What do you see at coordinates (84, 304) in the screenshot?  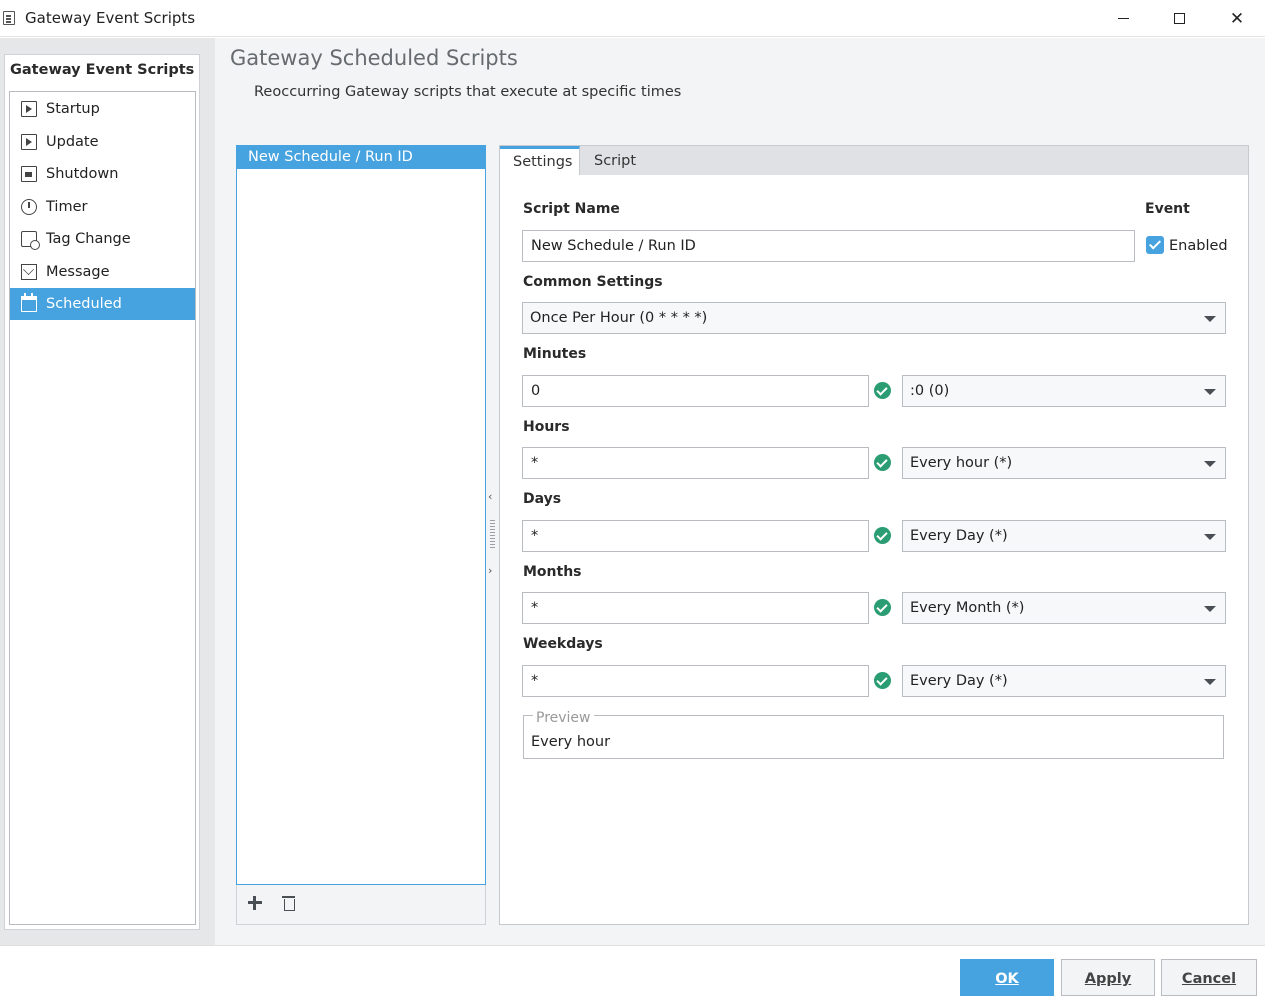 I see `sidebar-item-label: Scheduled` at bounding box center [84, 304].